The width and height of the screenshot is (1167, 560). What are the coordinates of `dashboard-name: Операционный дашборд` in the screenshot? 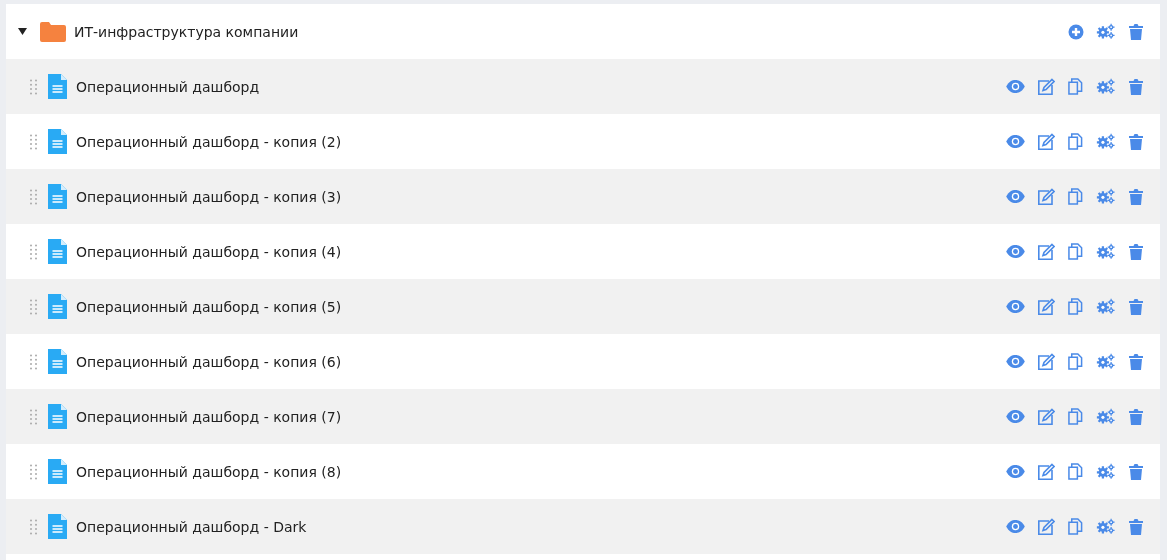 It's located at (168, 86).